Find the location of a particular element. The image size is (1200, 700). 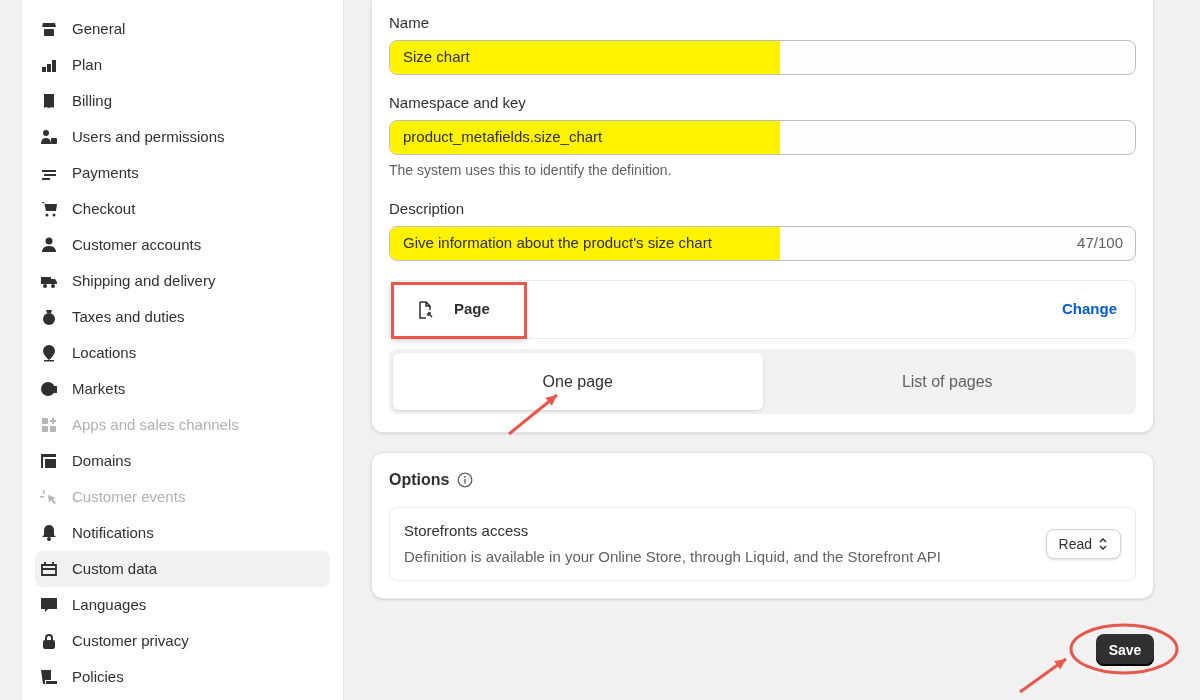

bell-icon is located at coordinates (49, 533).